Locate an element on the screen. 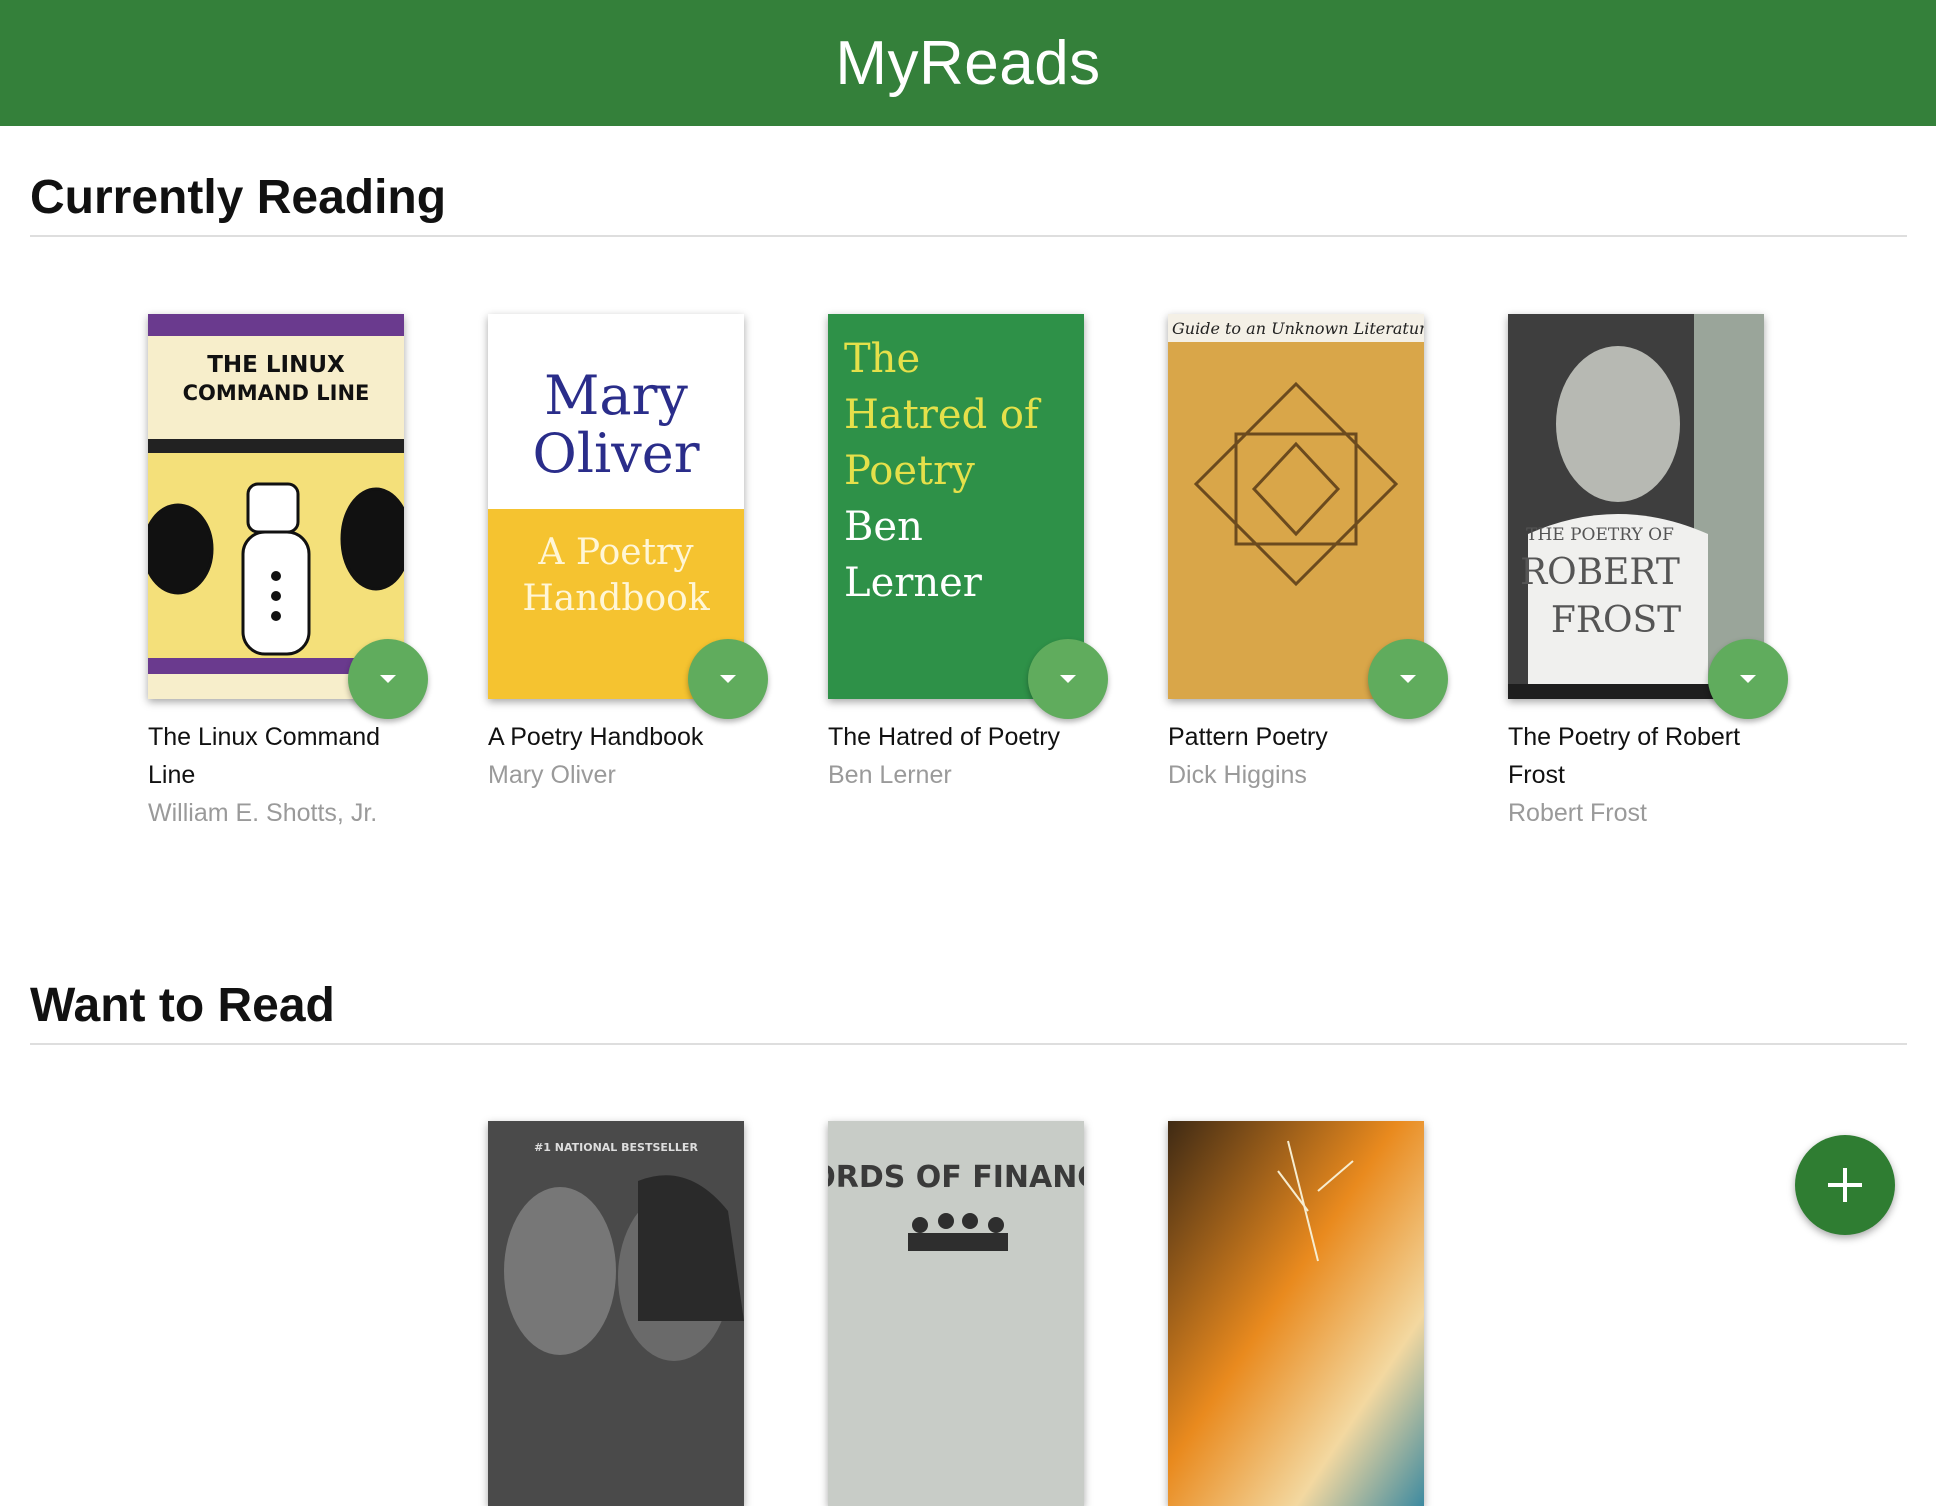 This screenshot has width=1936, height=1506. svg-text: THE POETRY OF is located at coordinates (1600, 535).